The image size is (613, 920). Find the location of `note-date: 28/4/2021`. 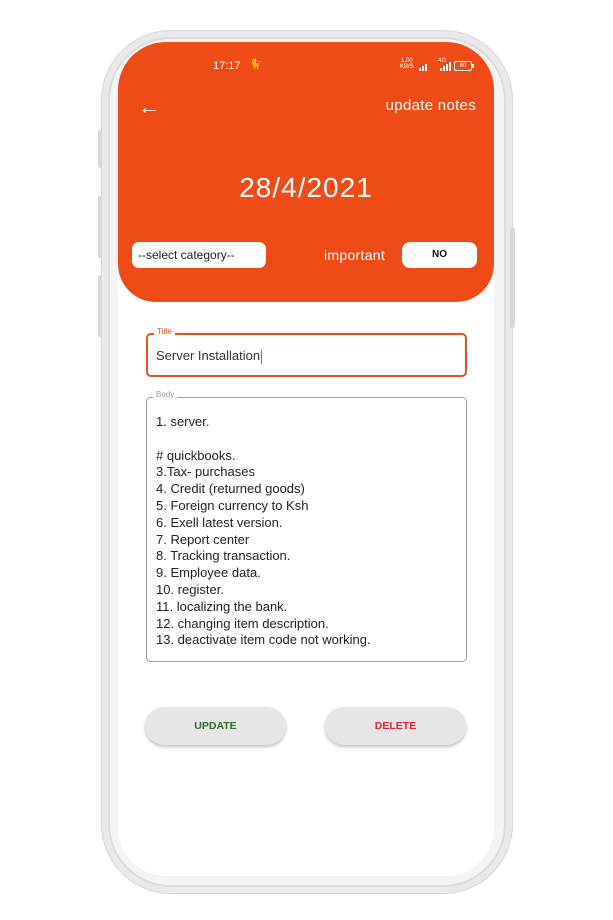

note-date: 28/4/2021 is located at coordinates (306, 188).